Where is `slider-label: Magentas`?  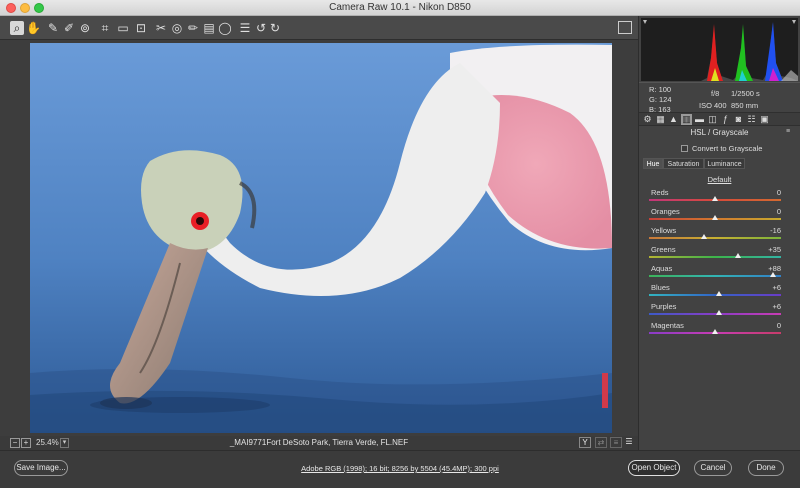
slider-label: Magentas is located at coordinates (667, 325).